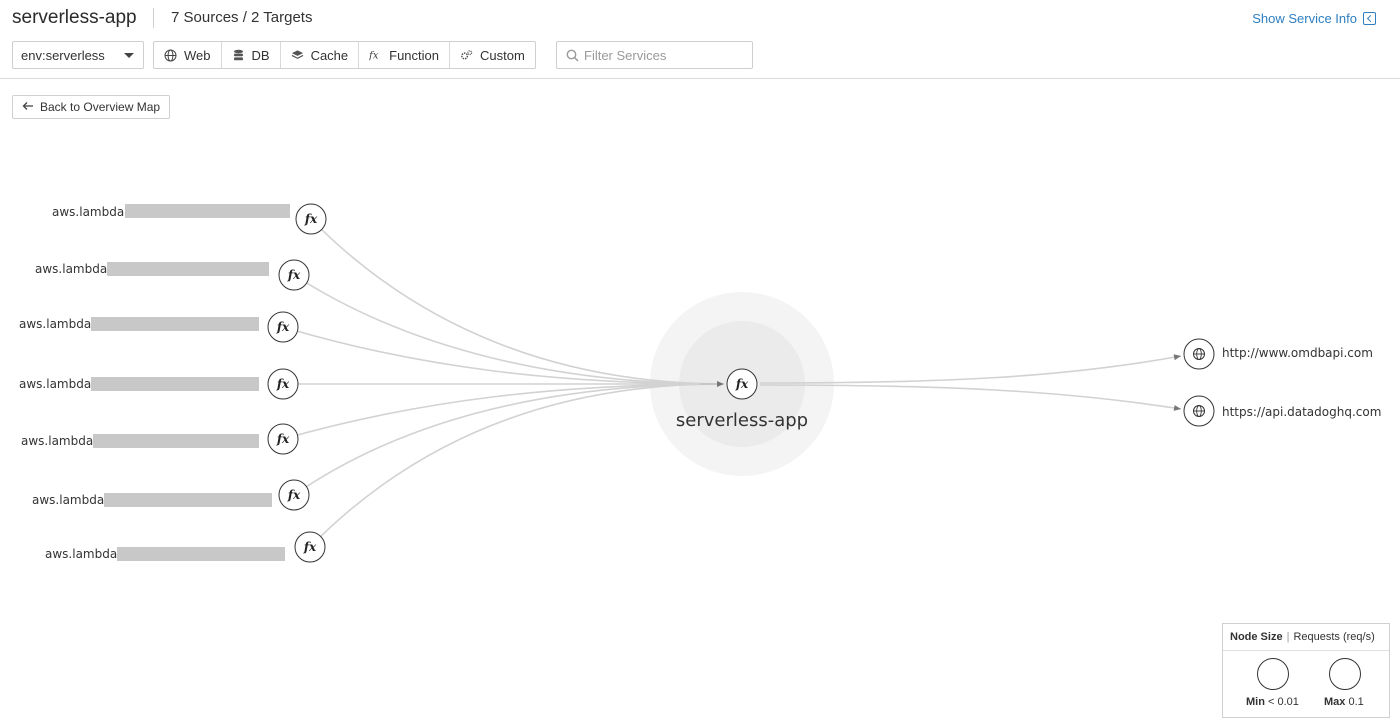 This screenshot has width=1400, height=725. I want to click on legend-max-label: Max, so click(1334, 702).